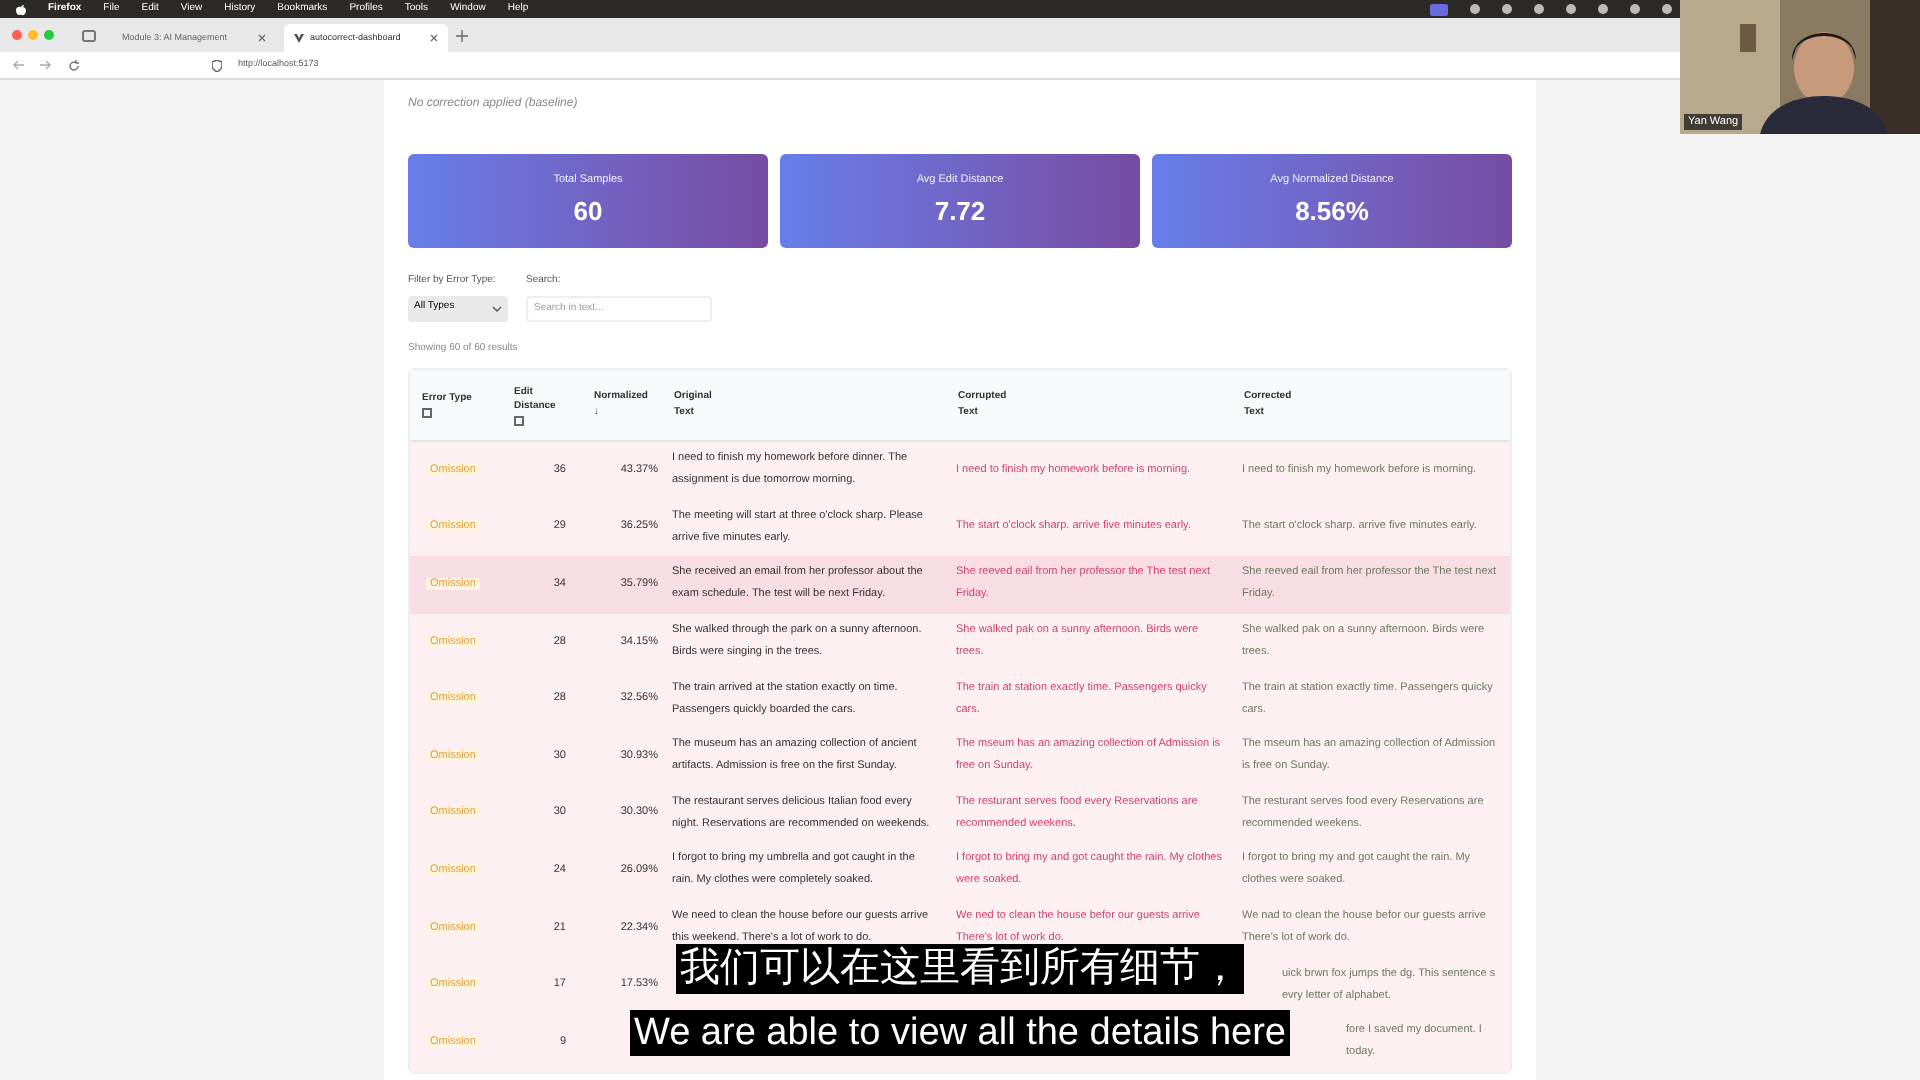 The width and height of the screenshot is (1920, 1080). Describe the element at coordinates (960, 1033) in the screenshot. I see `caption-toast: We are able to view all the details here` at that location.